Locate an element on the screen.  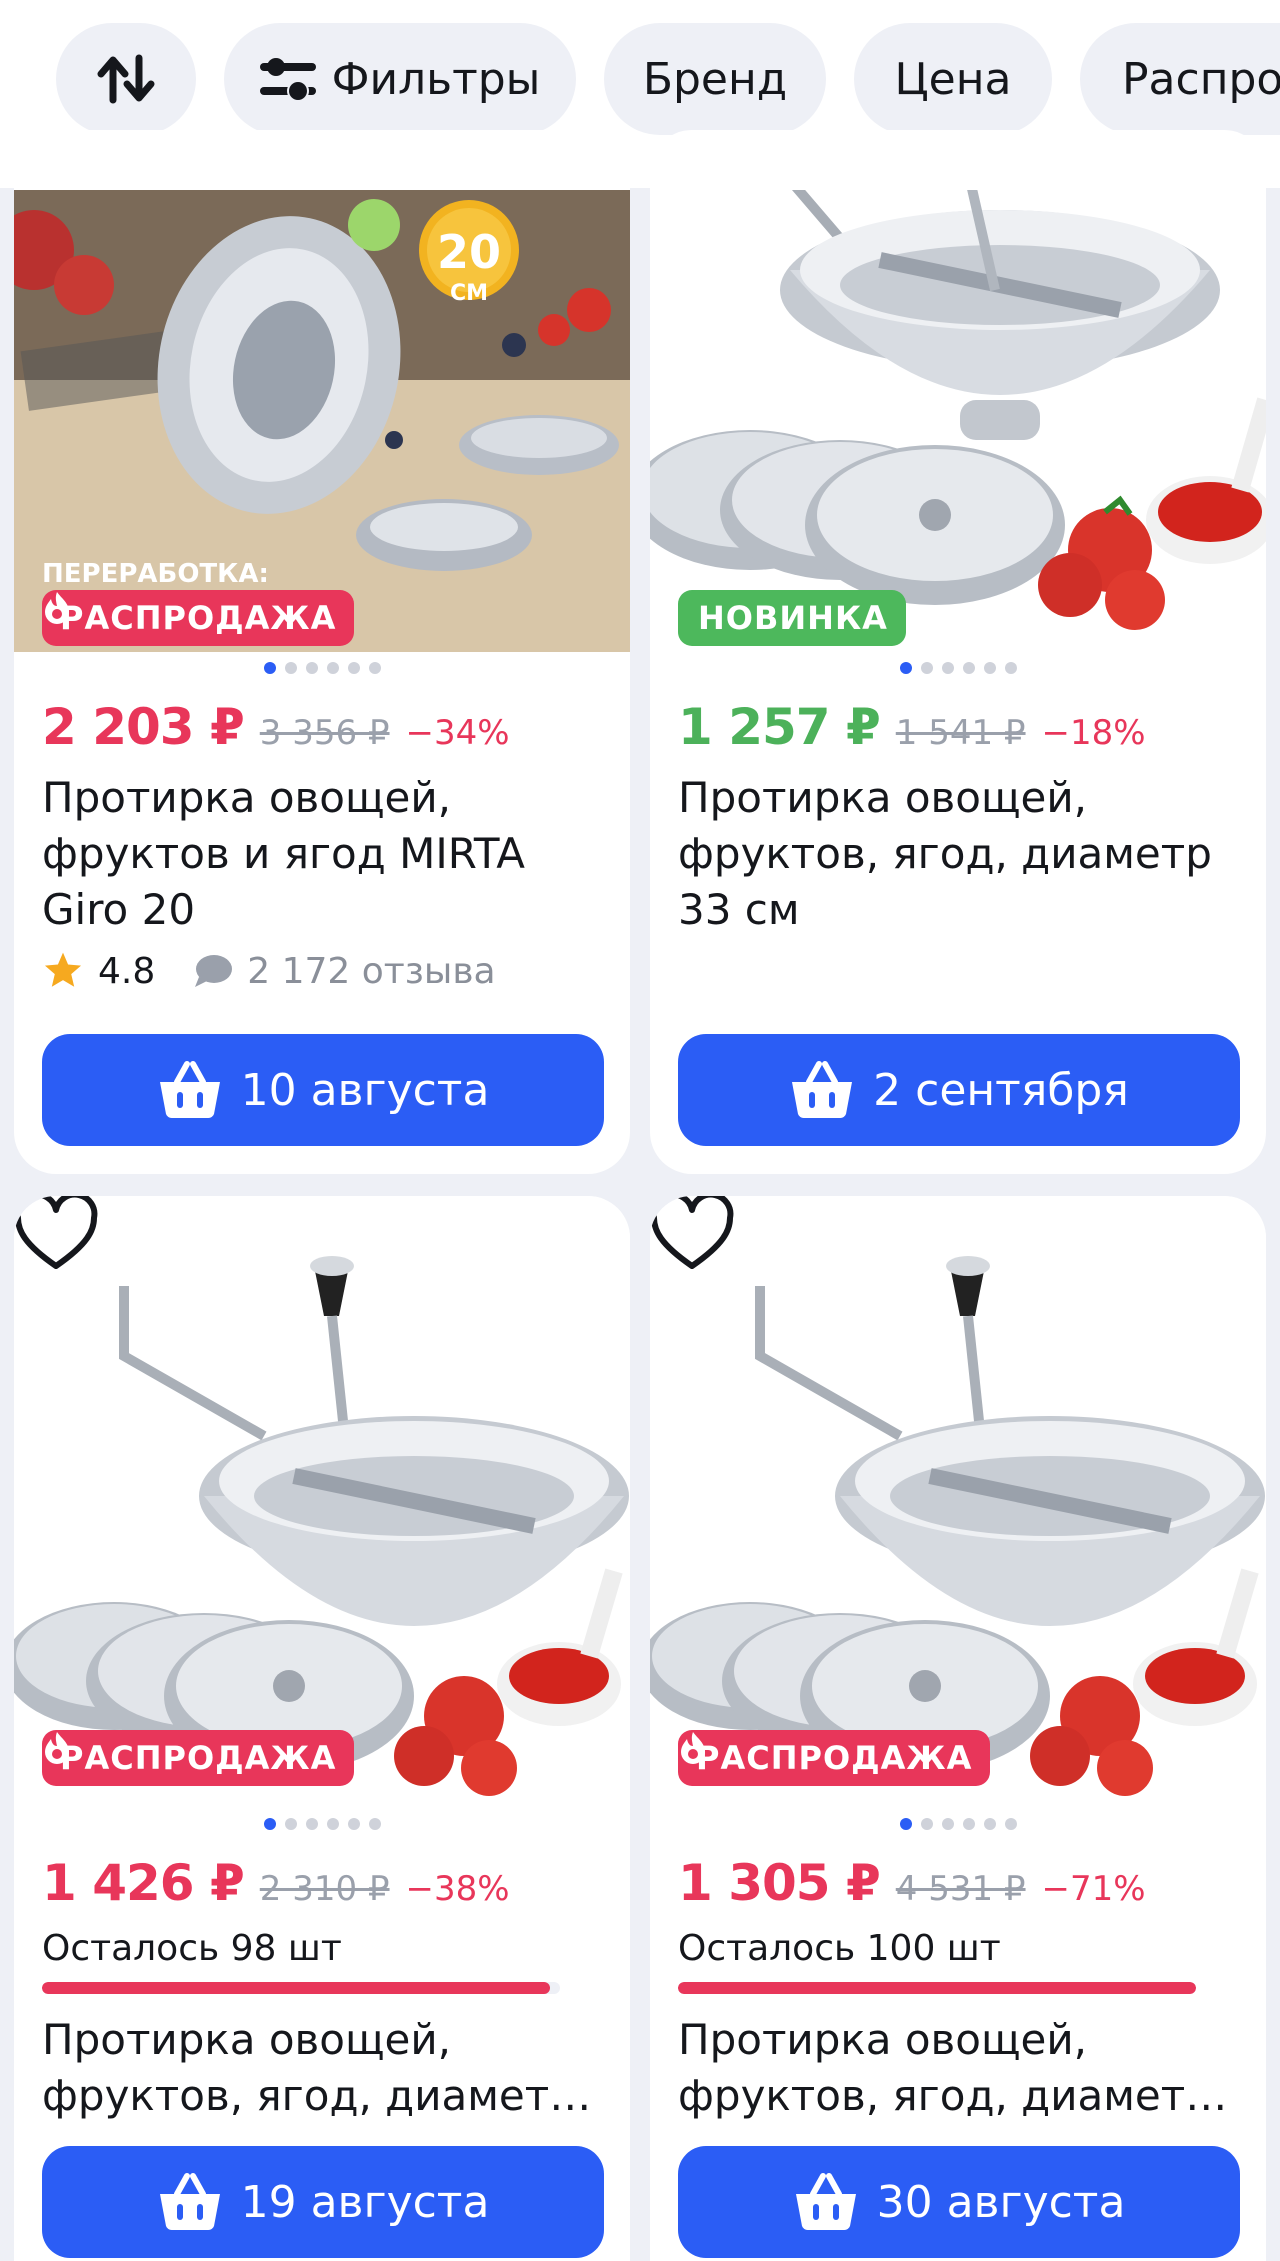
add-to-cart-button: 30 августа is located at coordinates (959, 2202).